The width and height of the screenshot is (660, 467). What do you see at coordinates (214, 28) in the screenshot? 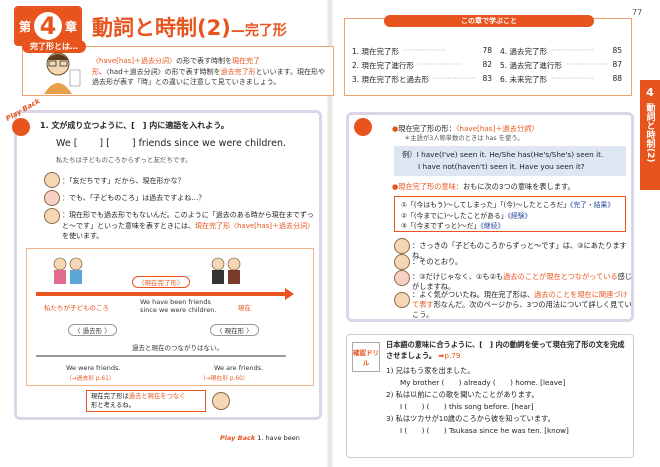
I see `title-number: (2)` at bounding box center [214, 28].